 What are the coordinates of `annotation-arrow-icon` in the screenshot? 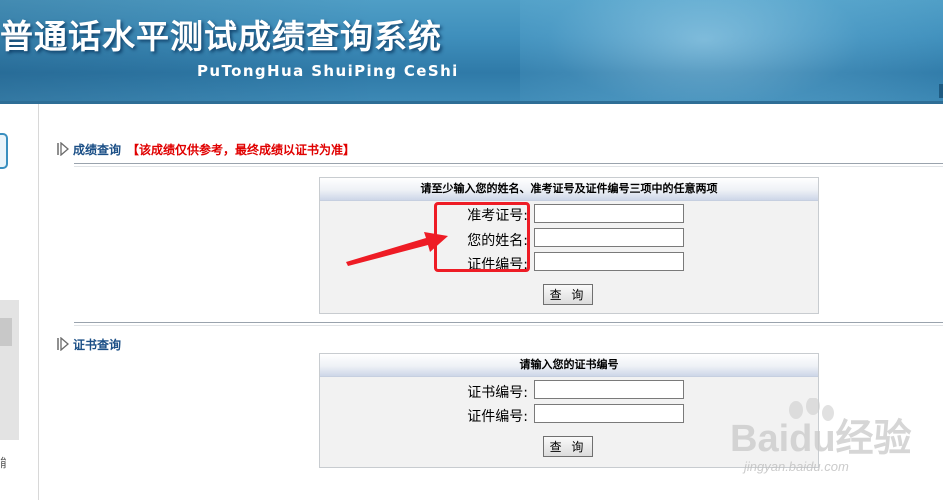 It's located at (397, 249).